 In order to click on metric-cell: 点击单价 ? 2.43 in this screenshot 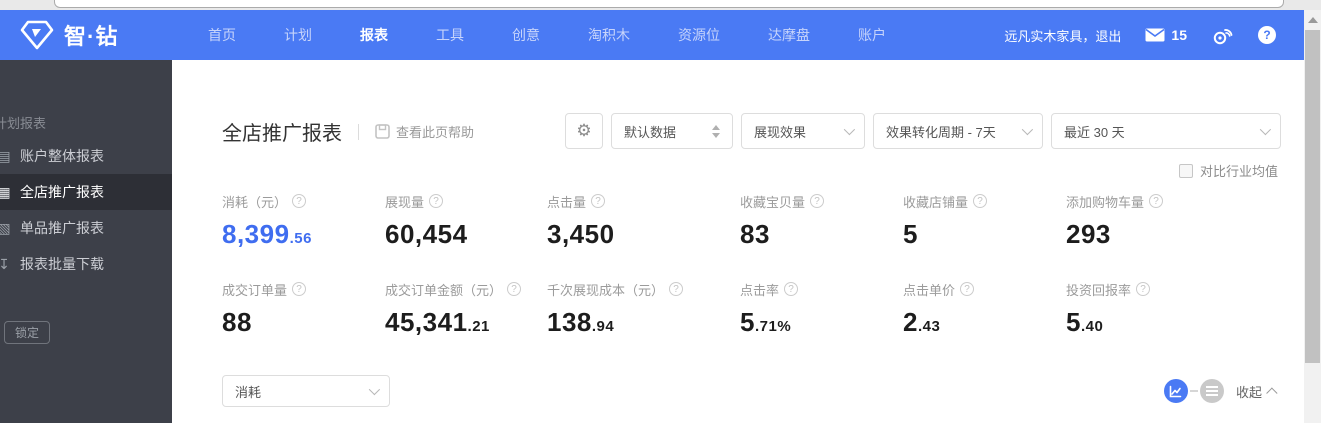, I will do `click(984, 311)`.